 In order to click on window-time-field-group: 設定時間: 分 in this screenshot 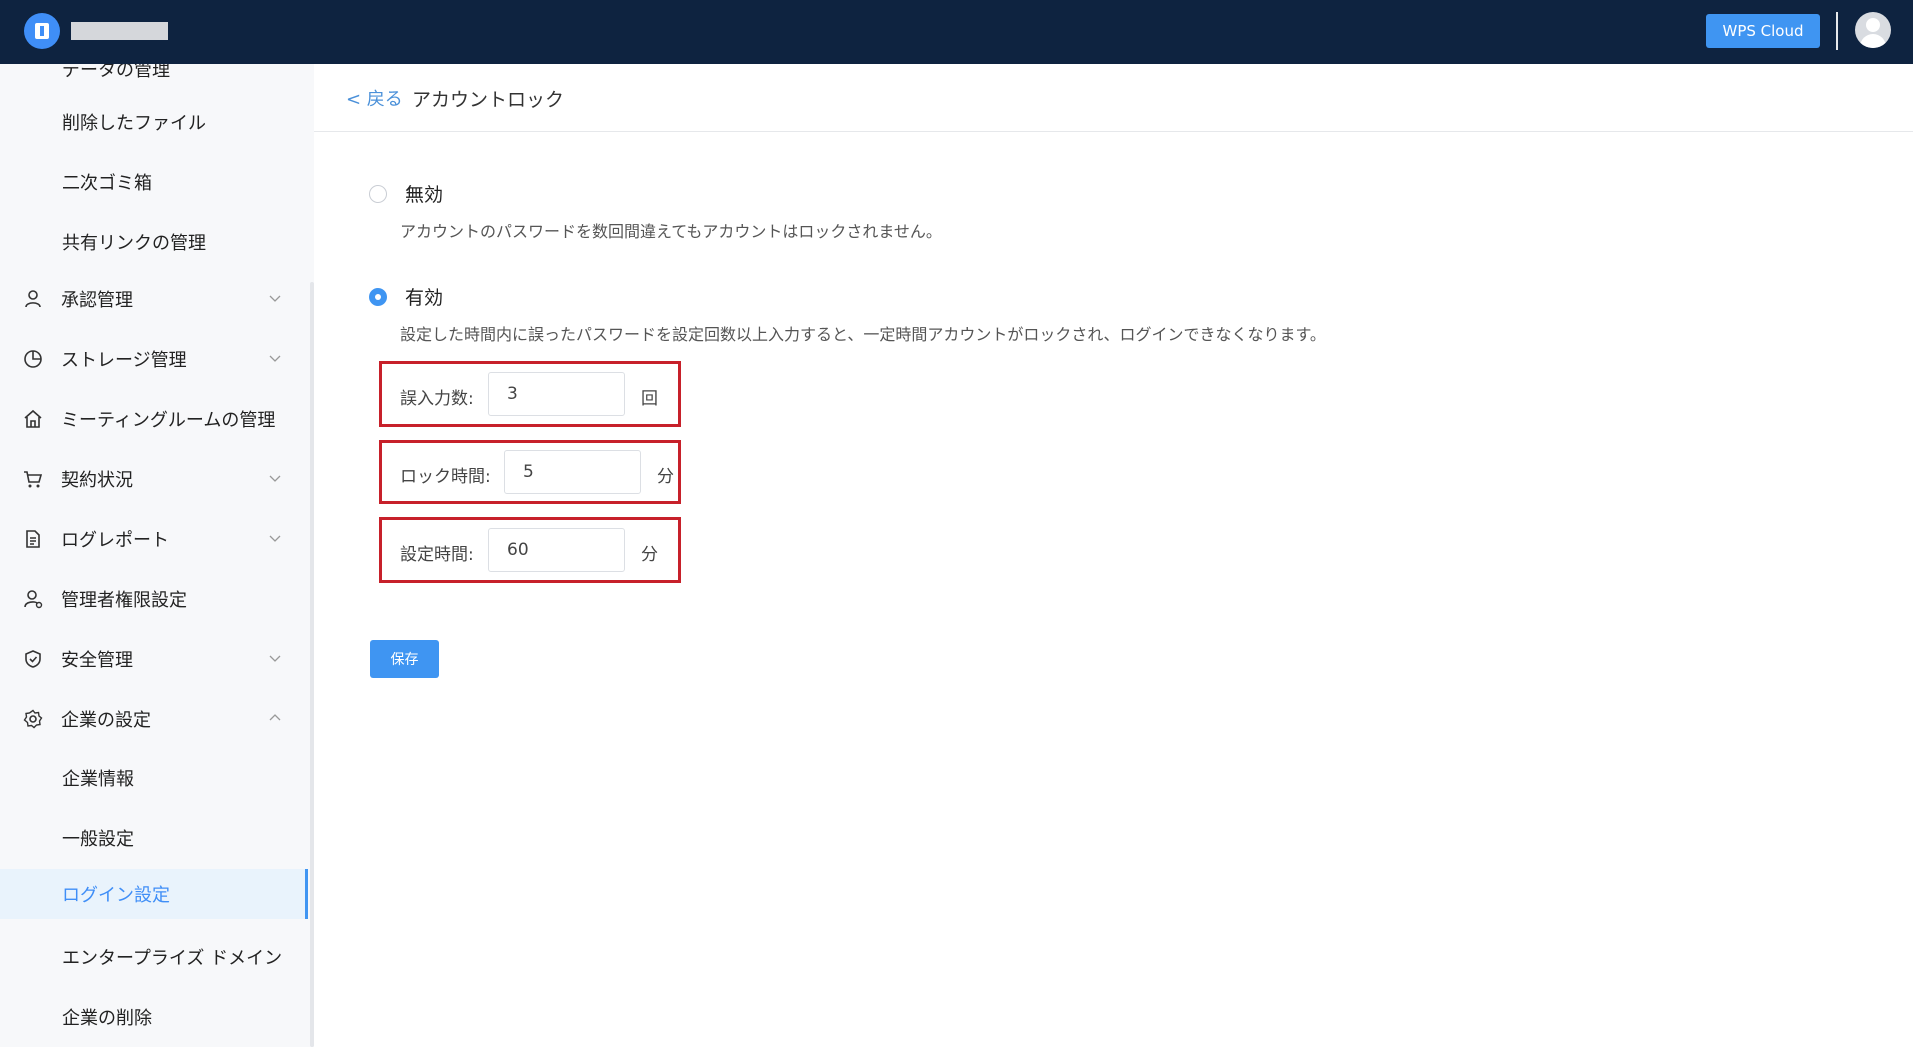, I will do `click(530, 550)`.